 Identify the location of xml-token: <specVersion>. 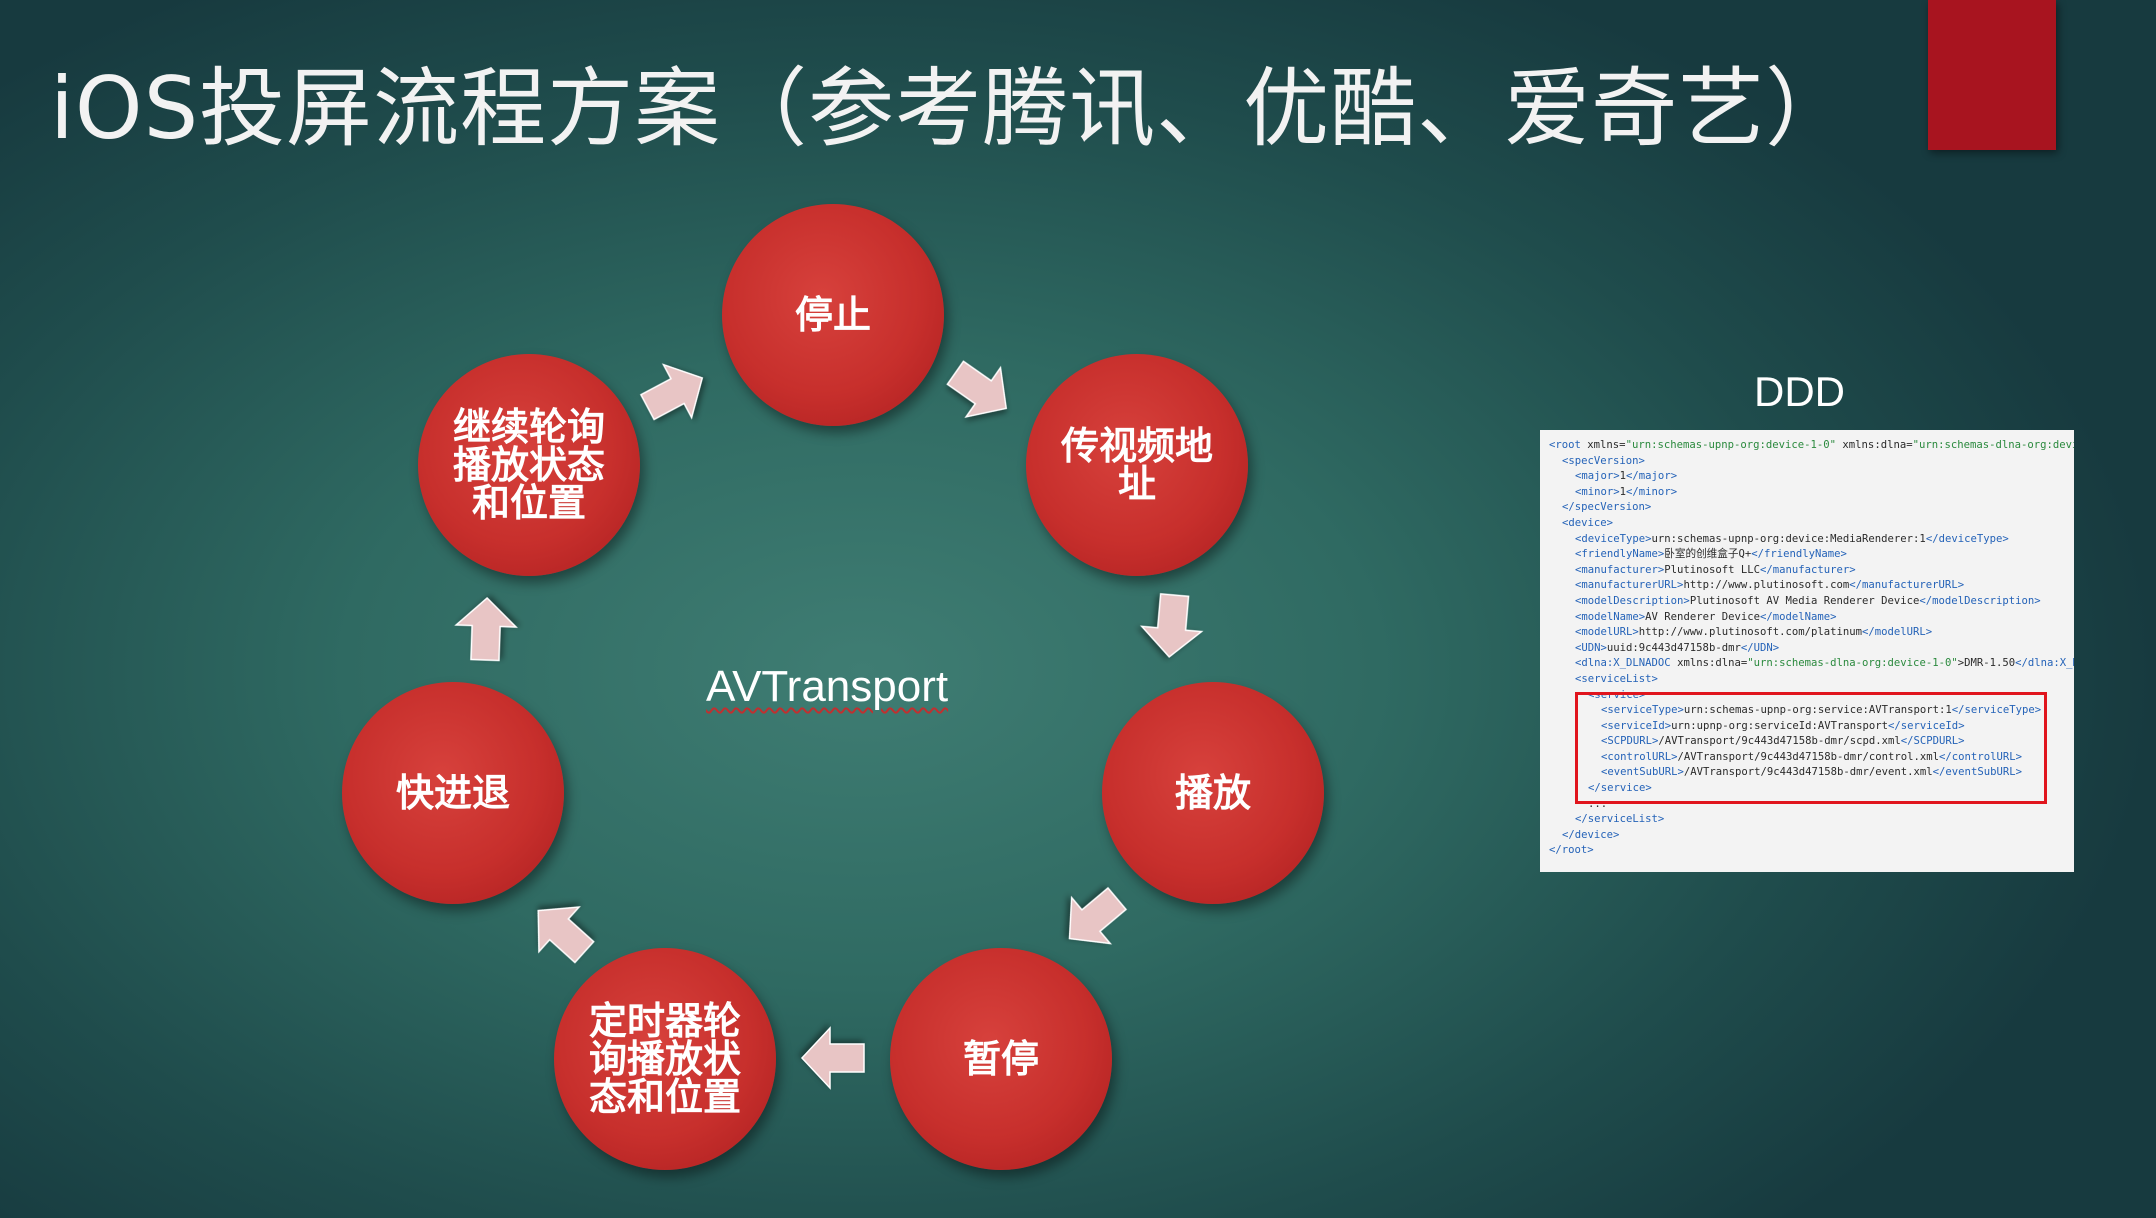
(1603, 460).